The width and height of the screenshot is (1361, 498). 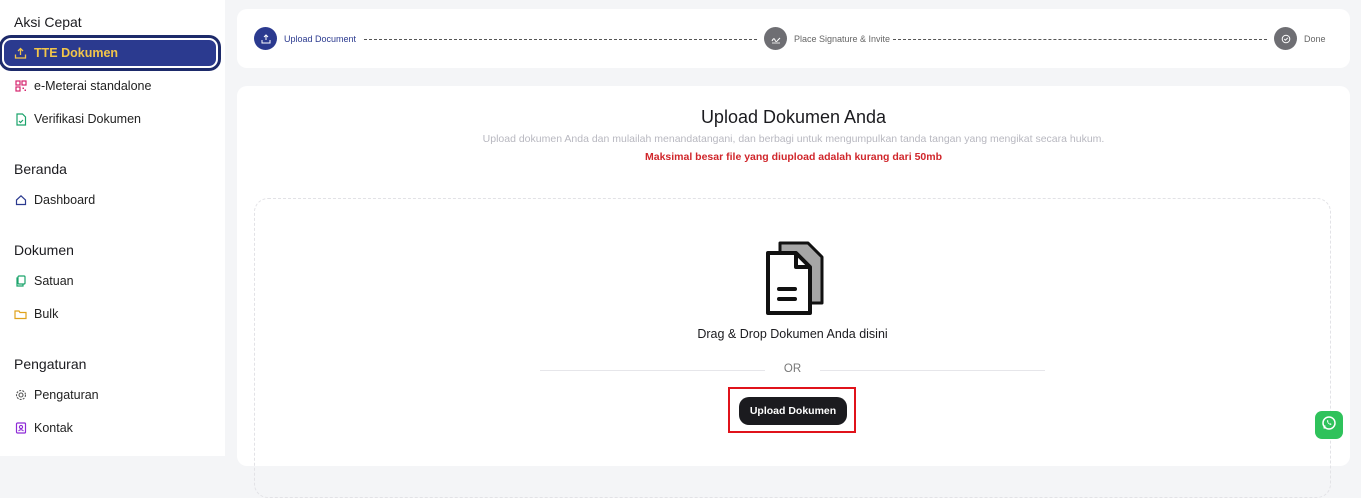 What do you see at coordinates (20, 119) in the screenshot?
I see `file-check-icon` at bounding box center [20, 119].